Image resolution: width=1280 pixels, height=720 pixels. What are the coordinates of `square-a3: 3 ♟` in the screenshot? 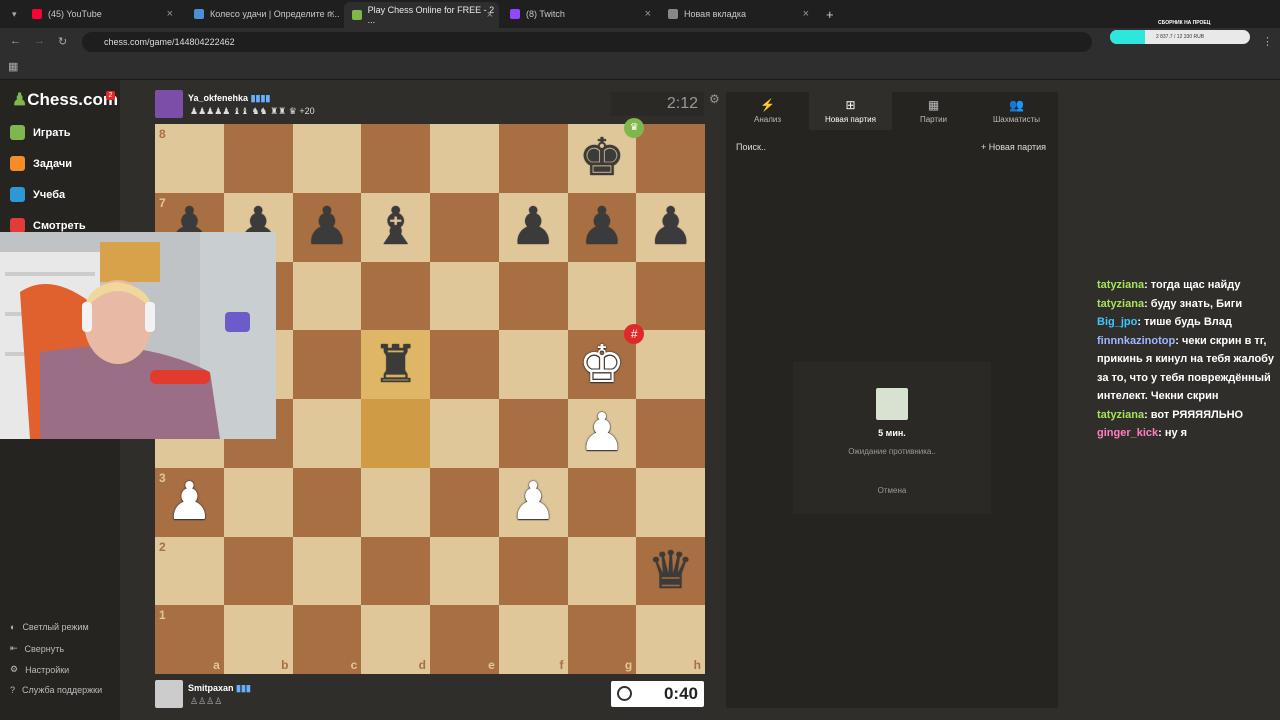 It's located at (189, 502).